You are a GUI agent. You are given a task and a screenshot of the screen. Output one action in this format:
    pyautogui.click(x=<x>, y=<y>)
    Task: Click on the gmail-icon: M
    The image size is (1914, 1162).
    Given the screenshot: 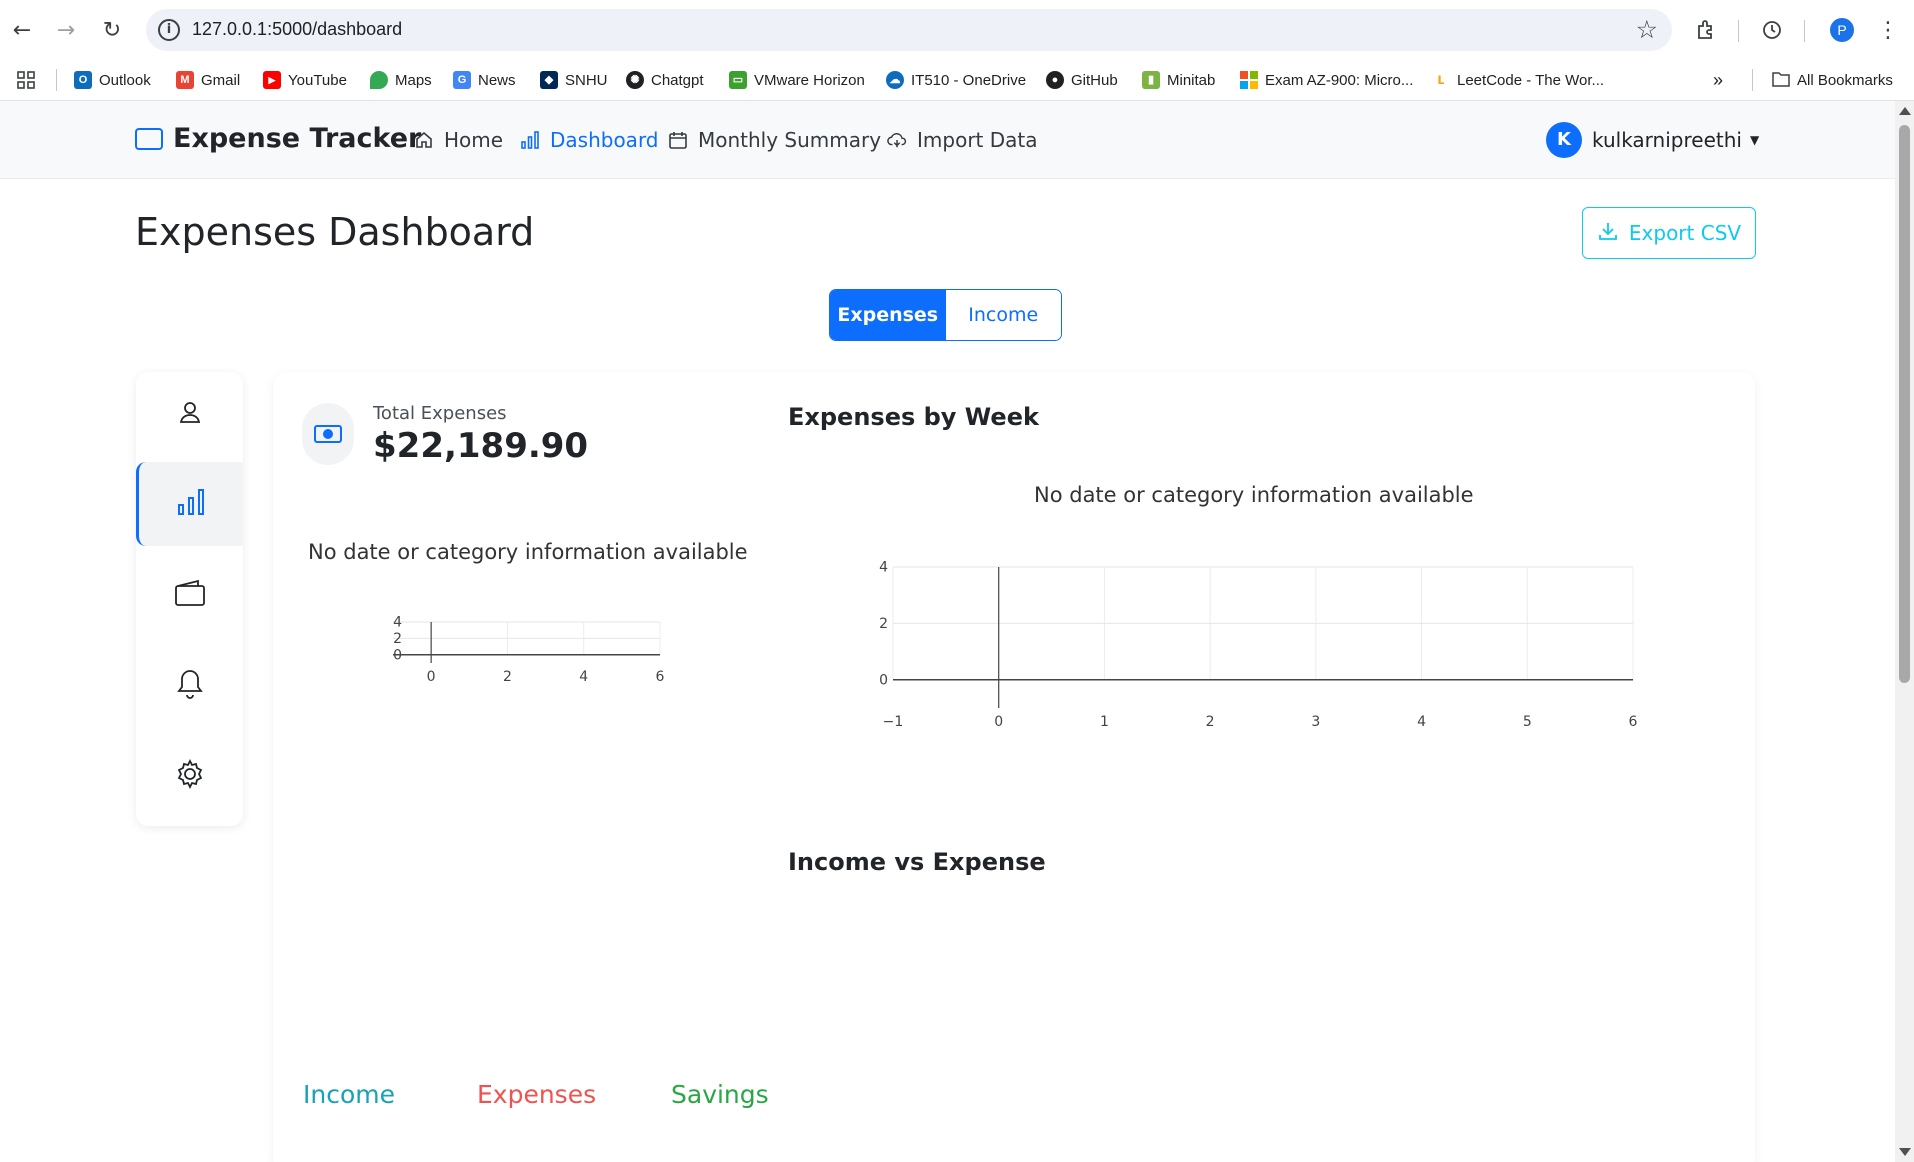 What is the action you would take?
    pyautogui.click(x=185, y=80)
    